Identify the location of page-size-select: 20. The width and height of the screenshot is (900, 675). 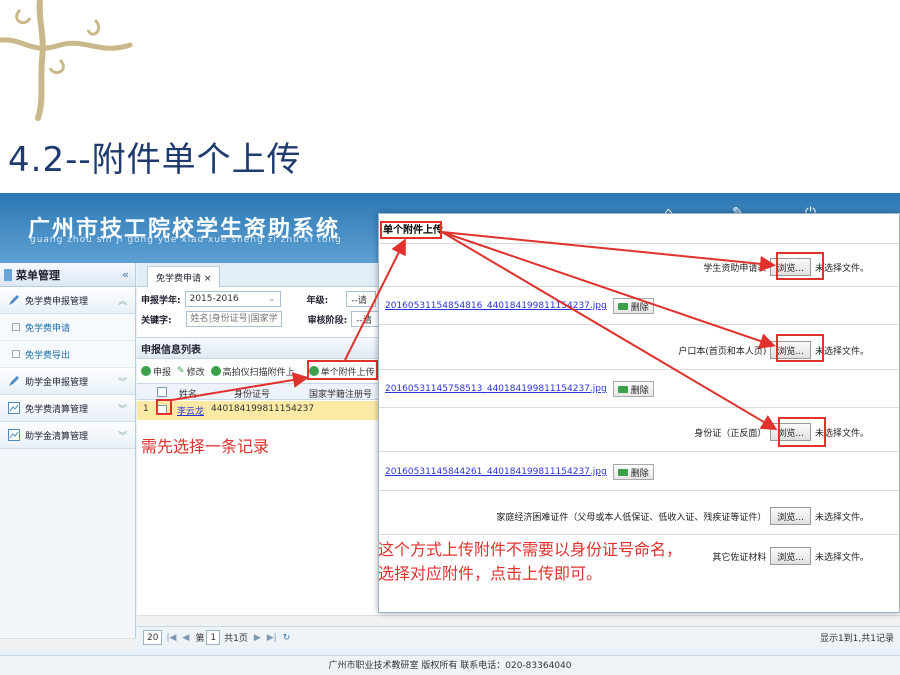
(153, 637).